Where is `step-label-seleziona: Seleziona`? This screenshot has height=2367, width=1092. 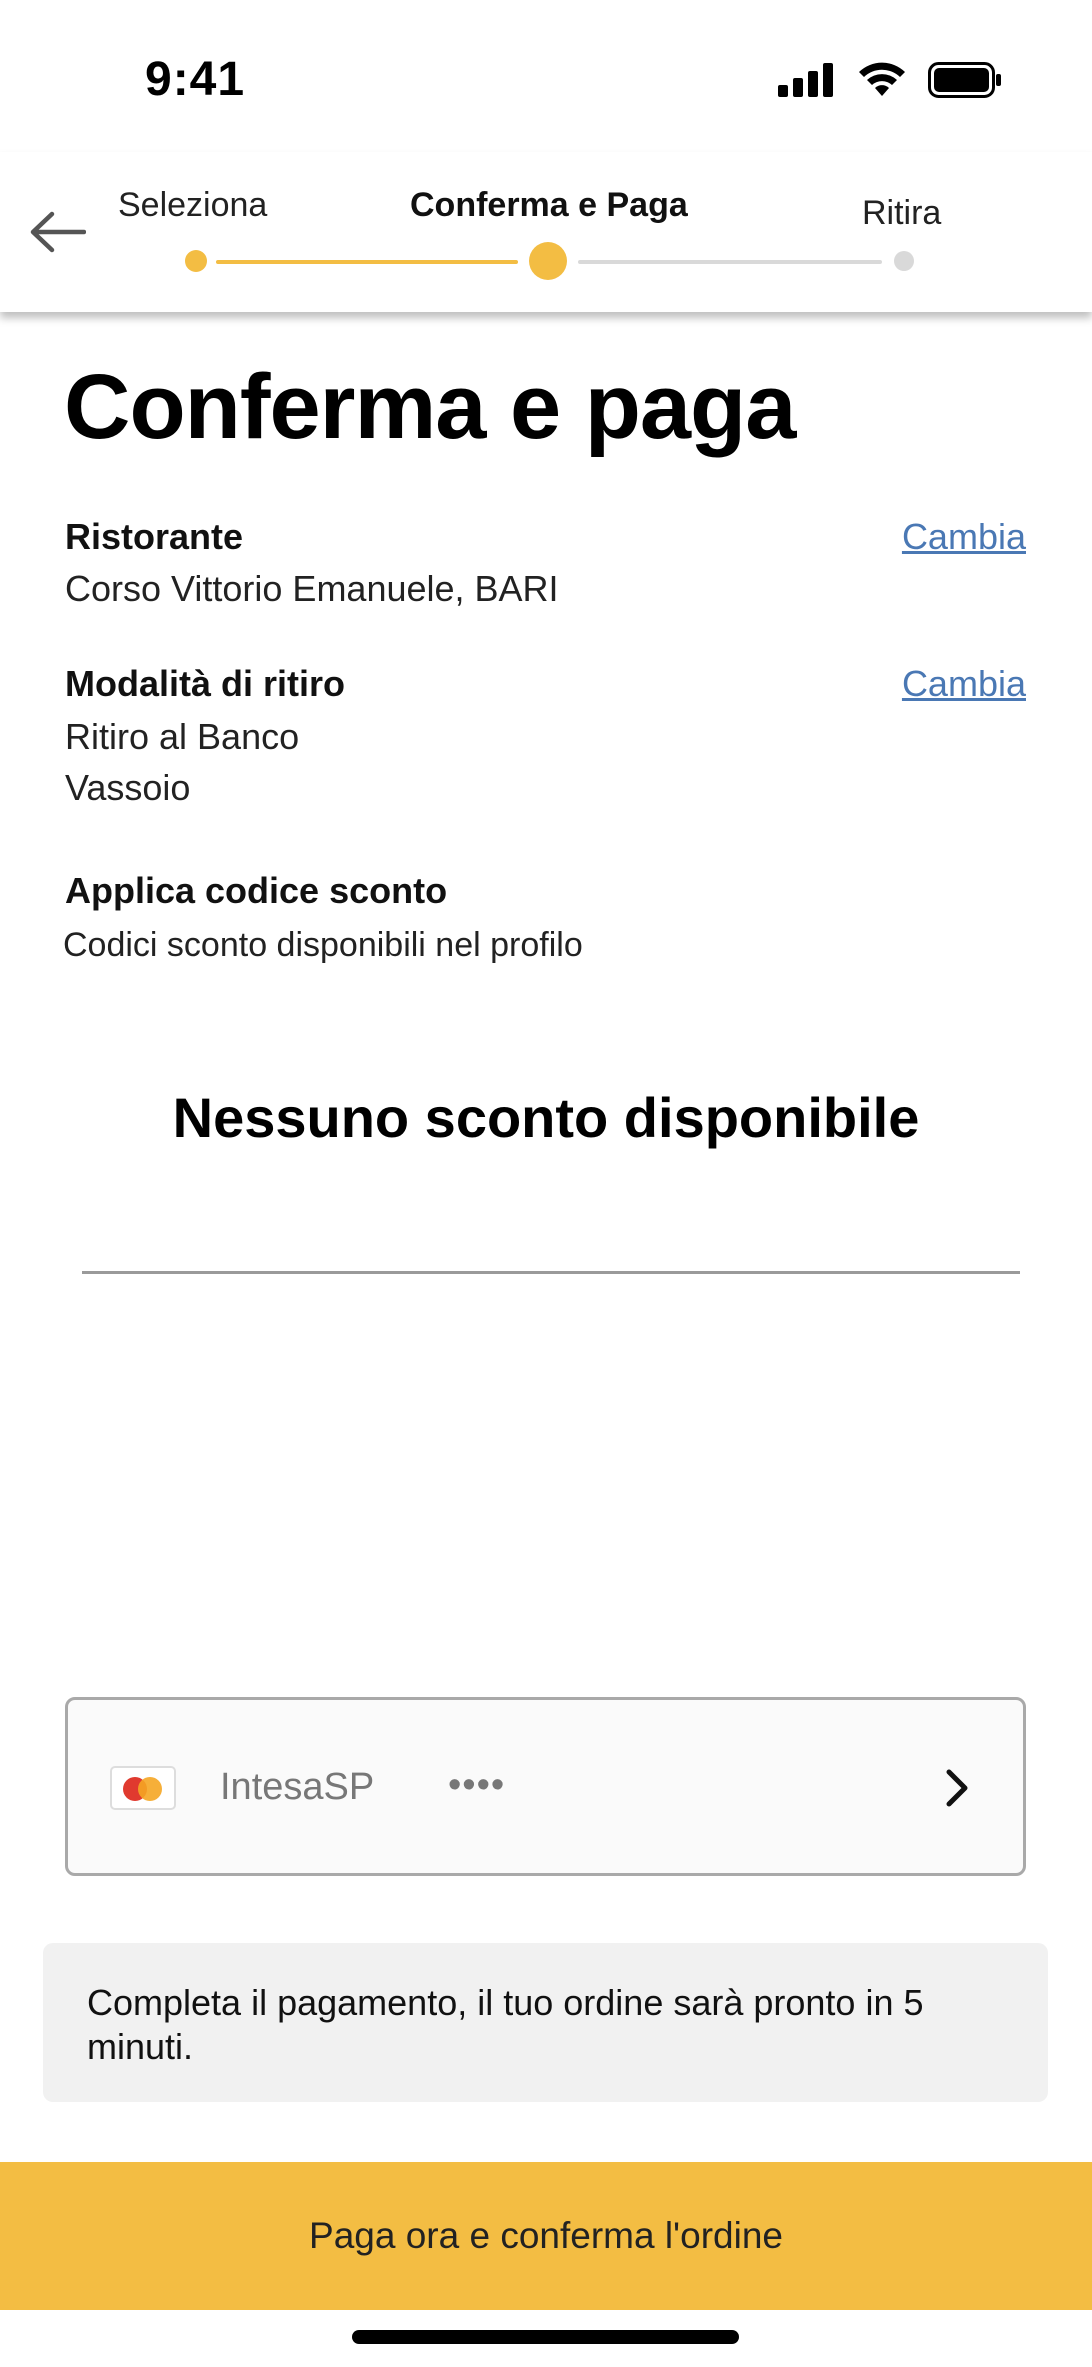
step-label-seleziona: Seleziona is located at coordinates (193, 205).